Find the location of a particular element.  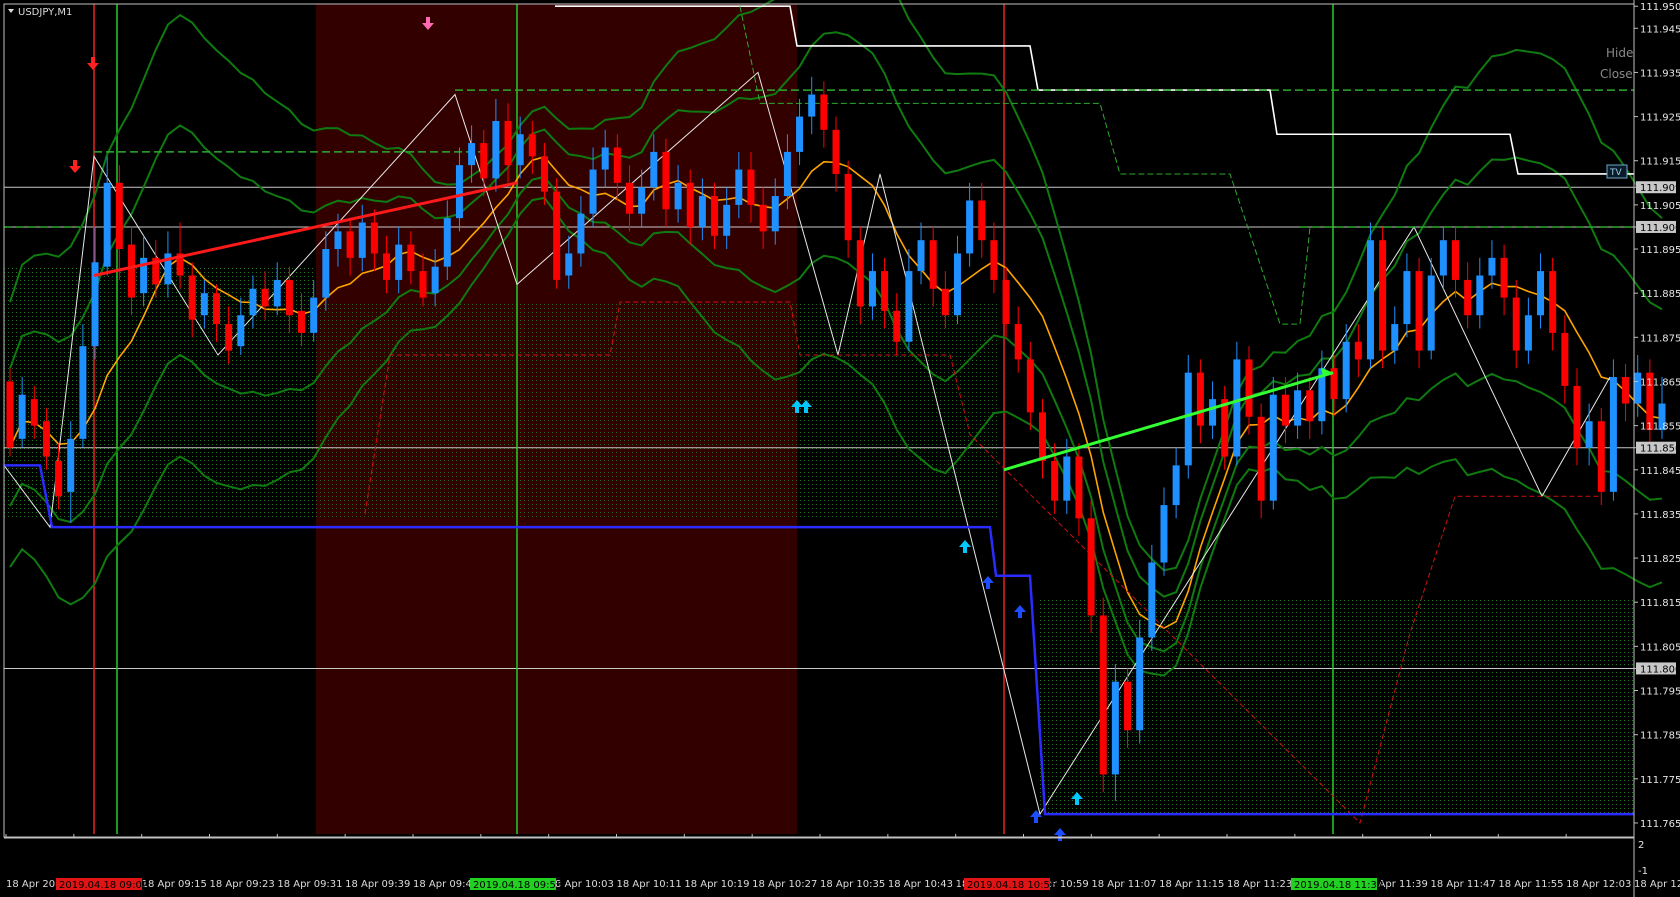

time-label: 18 Apr 09:23 is located at coordinates (242, 884).